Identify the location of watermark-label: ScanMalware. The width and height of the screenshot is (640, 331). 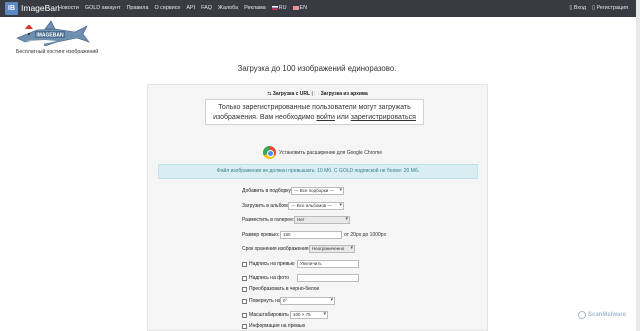
(607, 315).